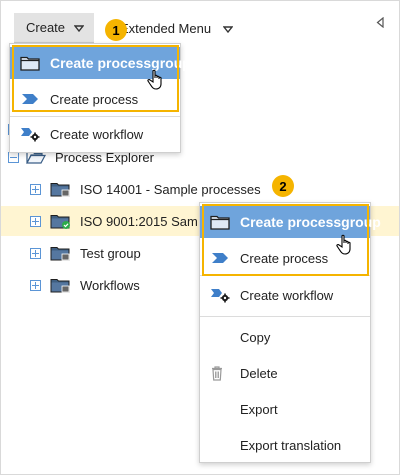  I want to click on tree-item-test-group: Test group, so click(105, 253).